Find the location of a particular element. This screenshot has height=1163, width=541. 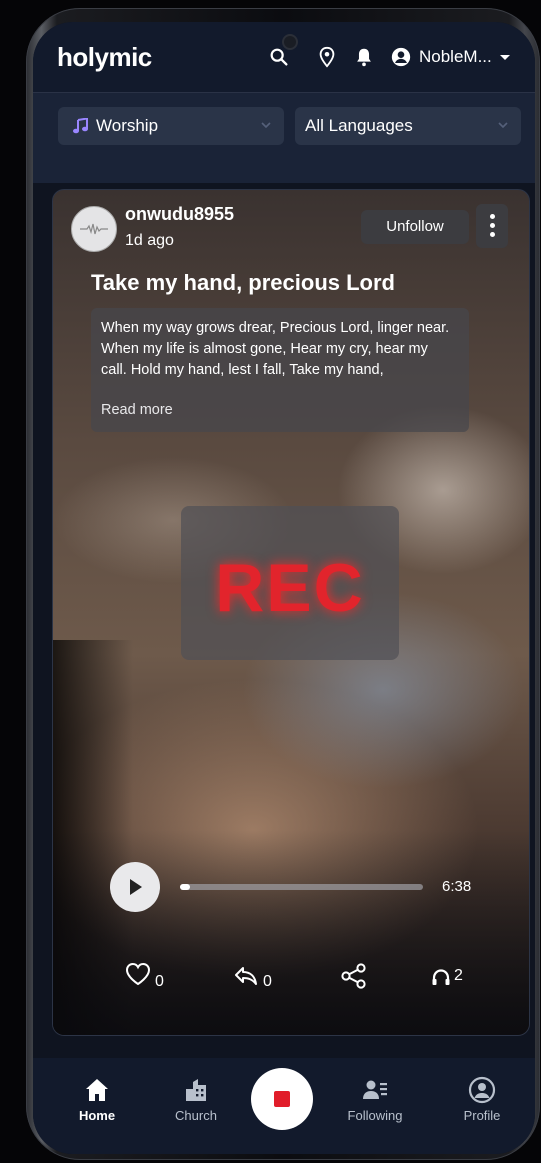

reply-count: 0 is located at coordinates (267, 981).